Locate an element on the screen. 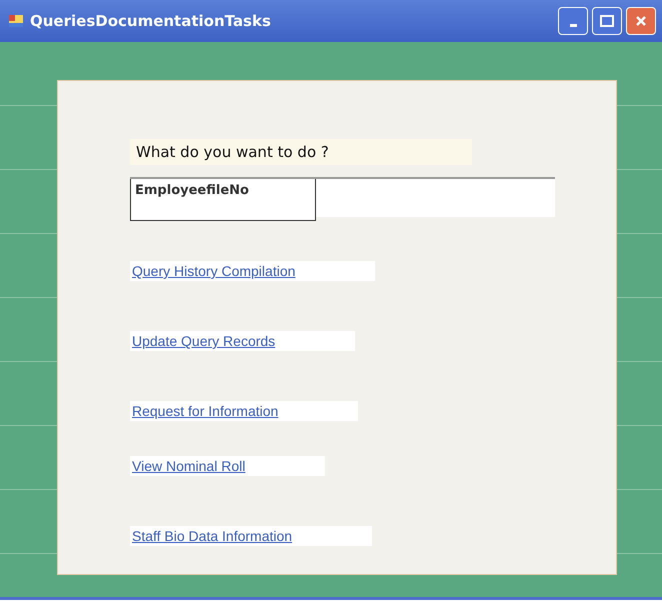  task-link: Request for Information is located at coordinates (244, 411).